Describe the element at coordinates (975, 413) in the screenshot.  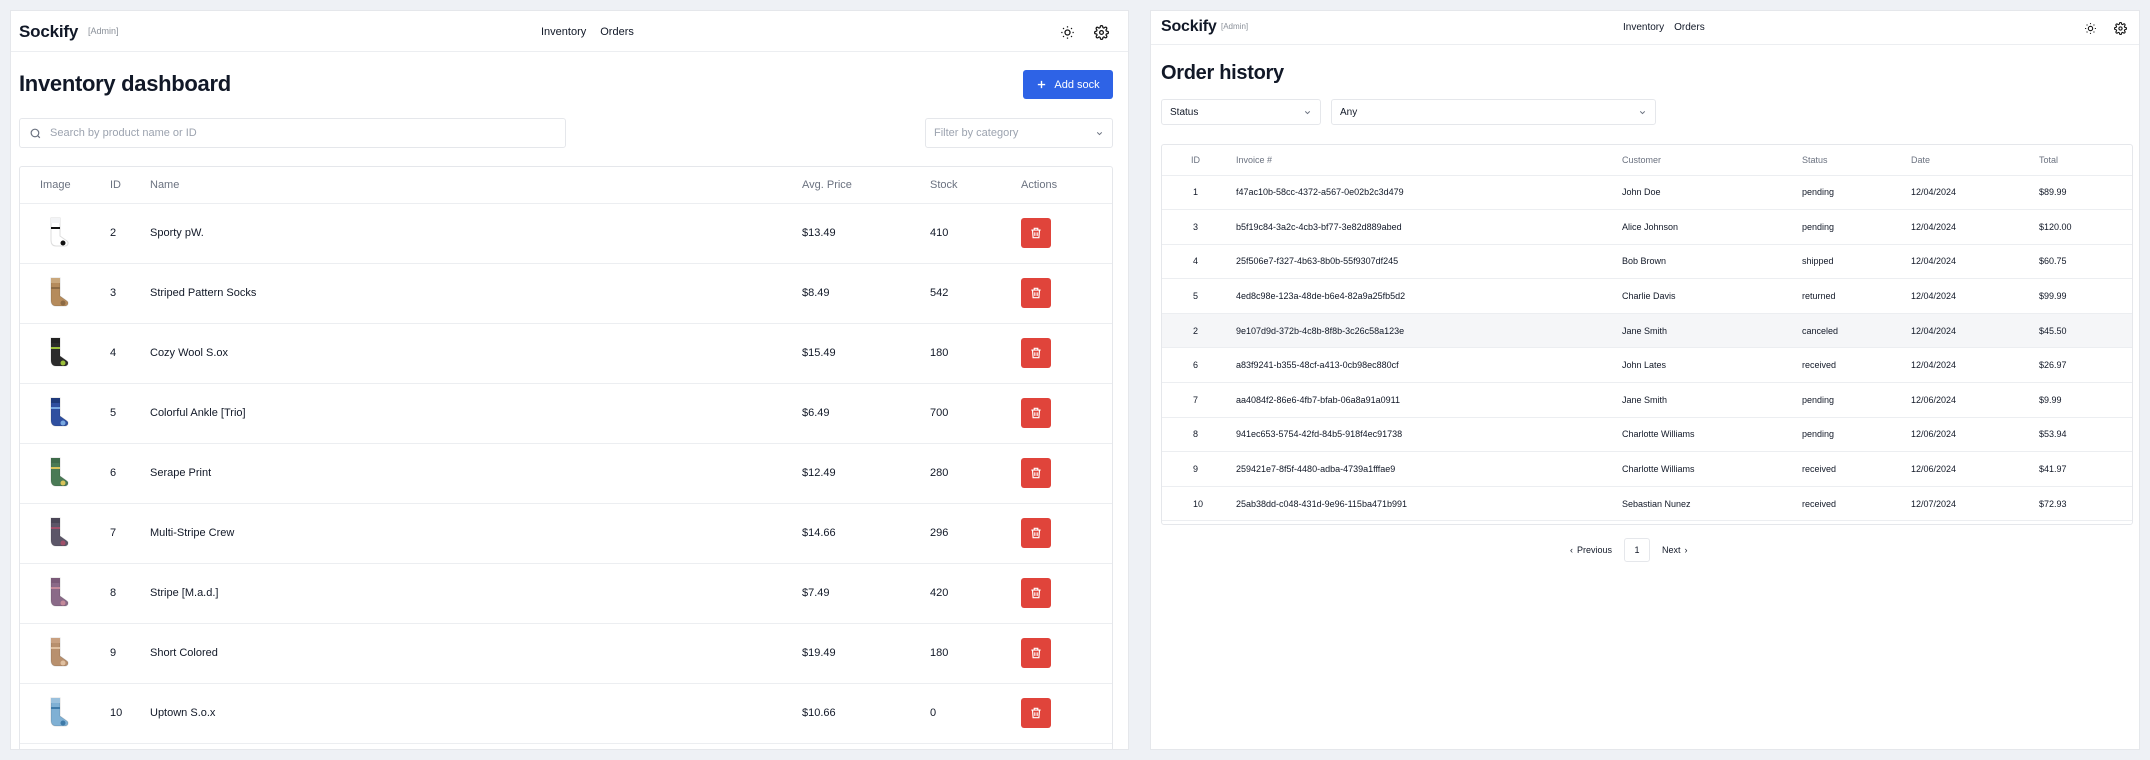
I see `product-stock: 700` at that location.